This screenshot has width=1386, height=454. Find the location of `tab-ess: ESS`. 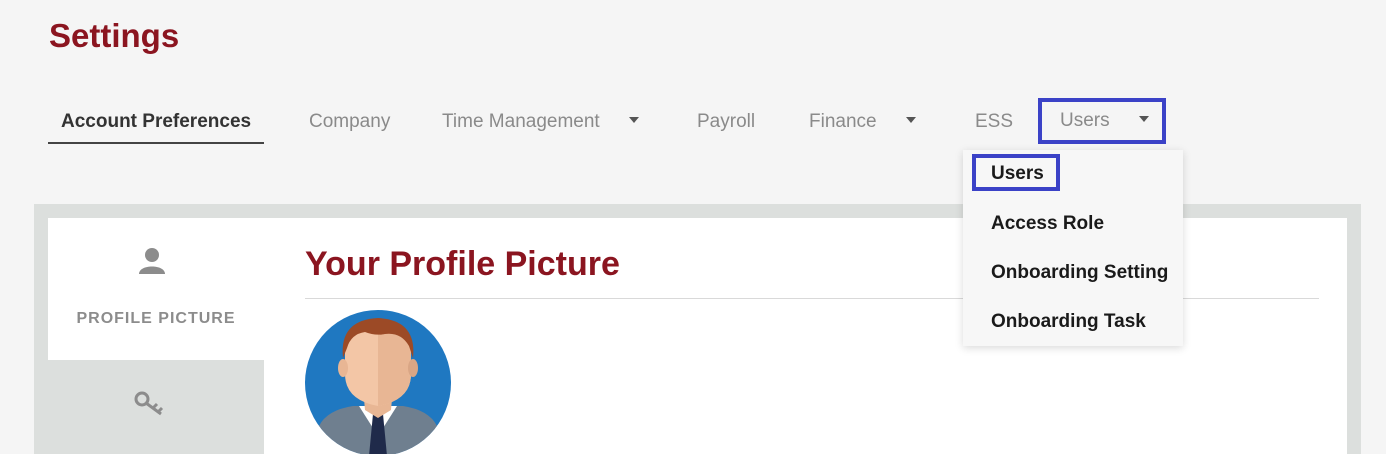

tab-ess: ESS is located at coordinates (994, 121).